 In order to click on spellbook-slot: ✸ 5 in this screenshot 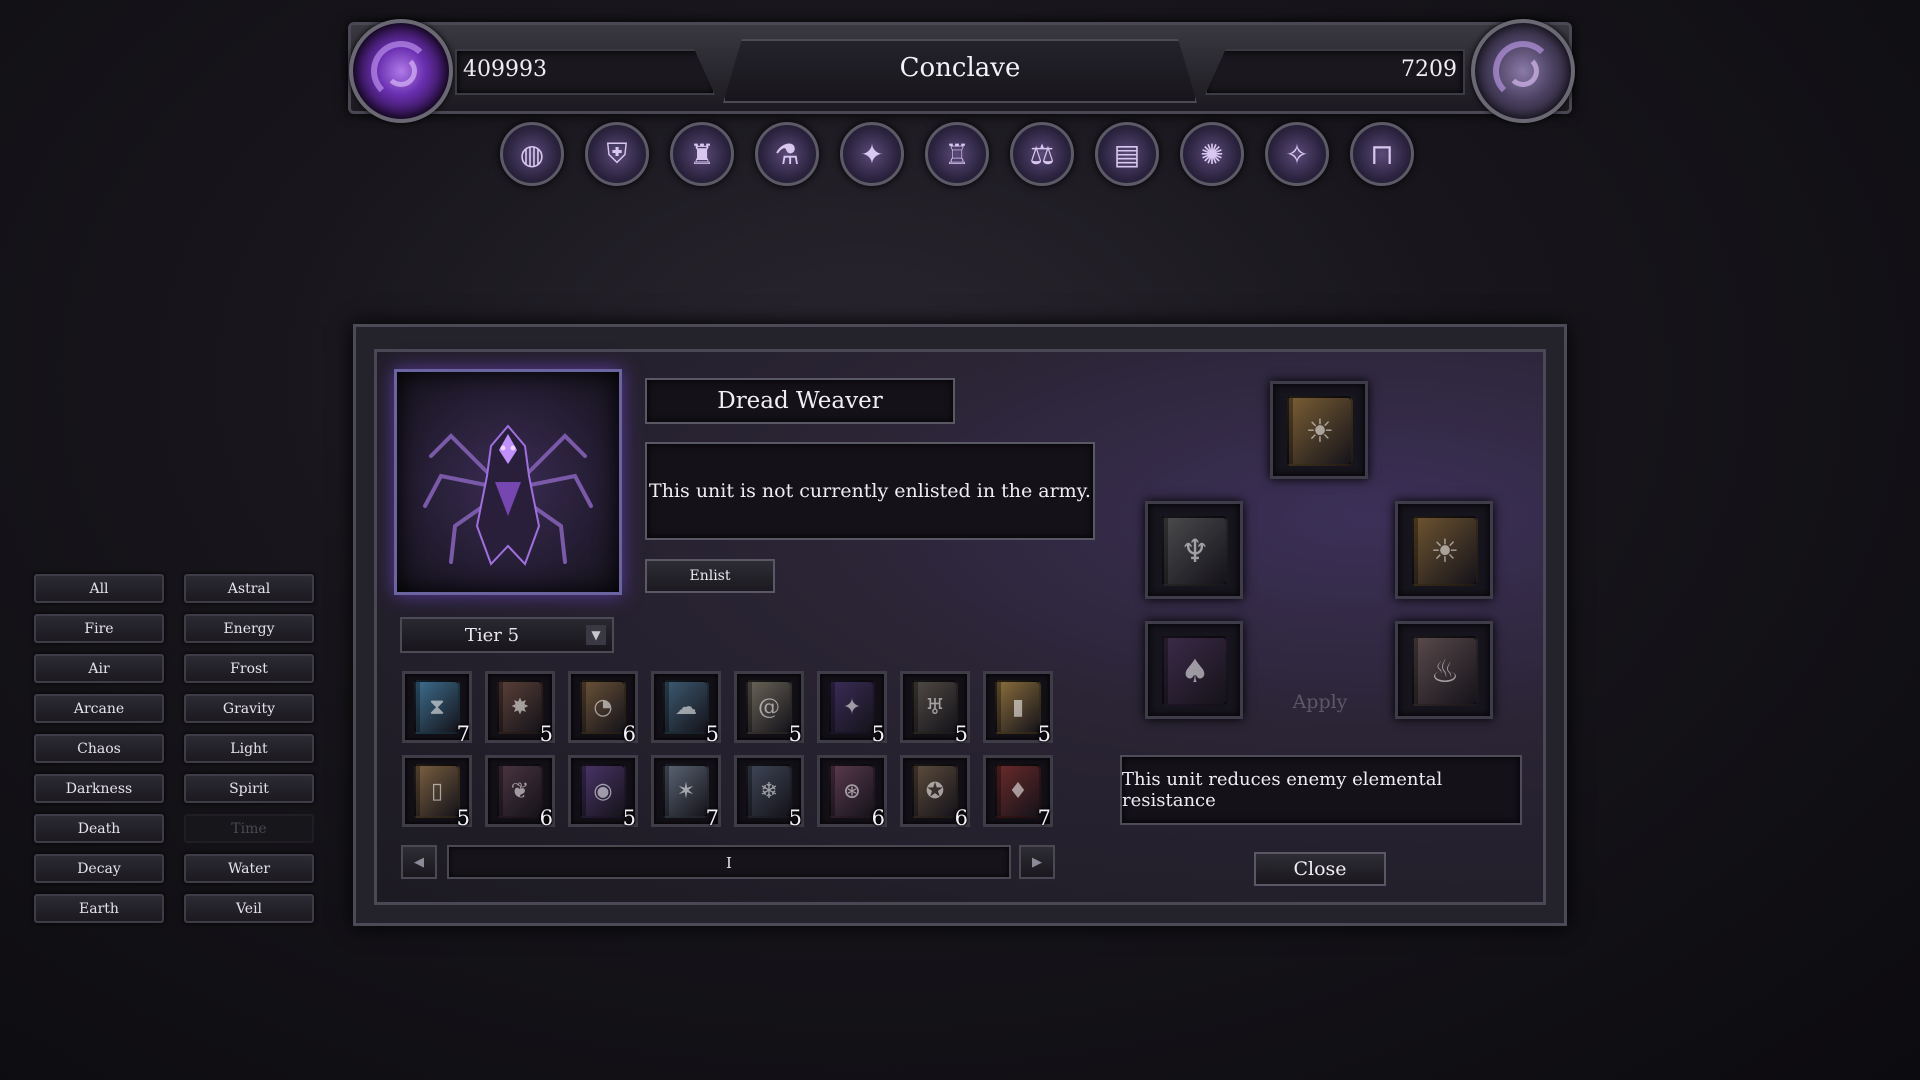, I will do `click(520, 708)`.